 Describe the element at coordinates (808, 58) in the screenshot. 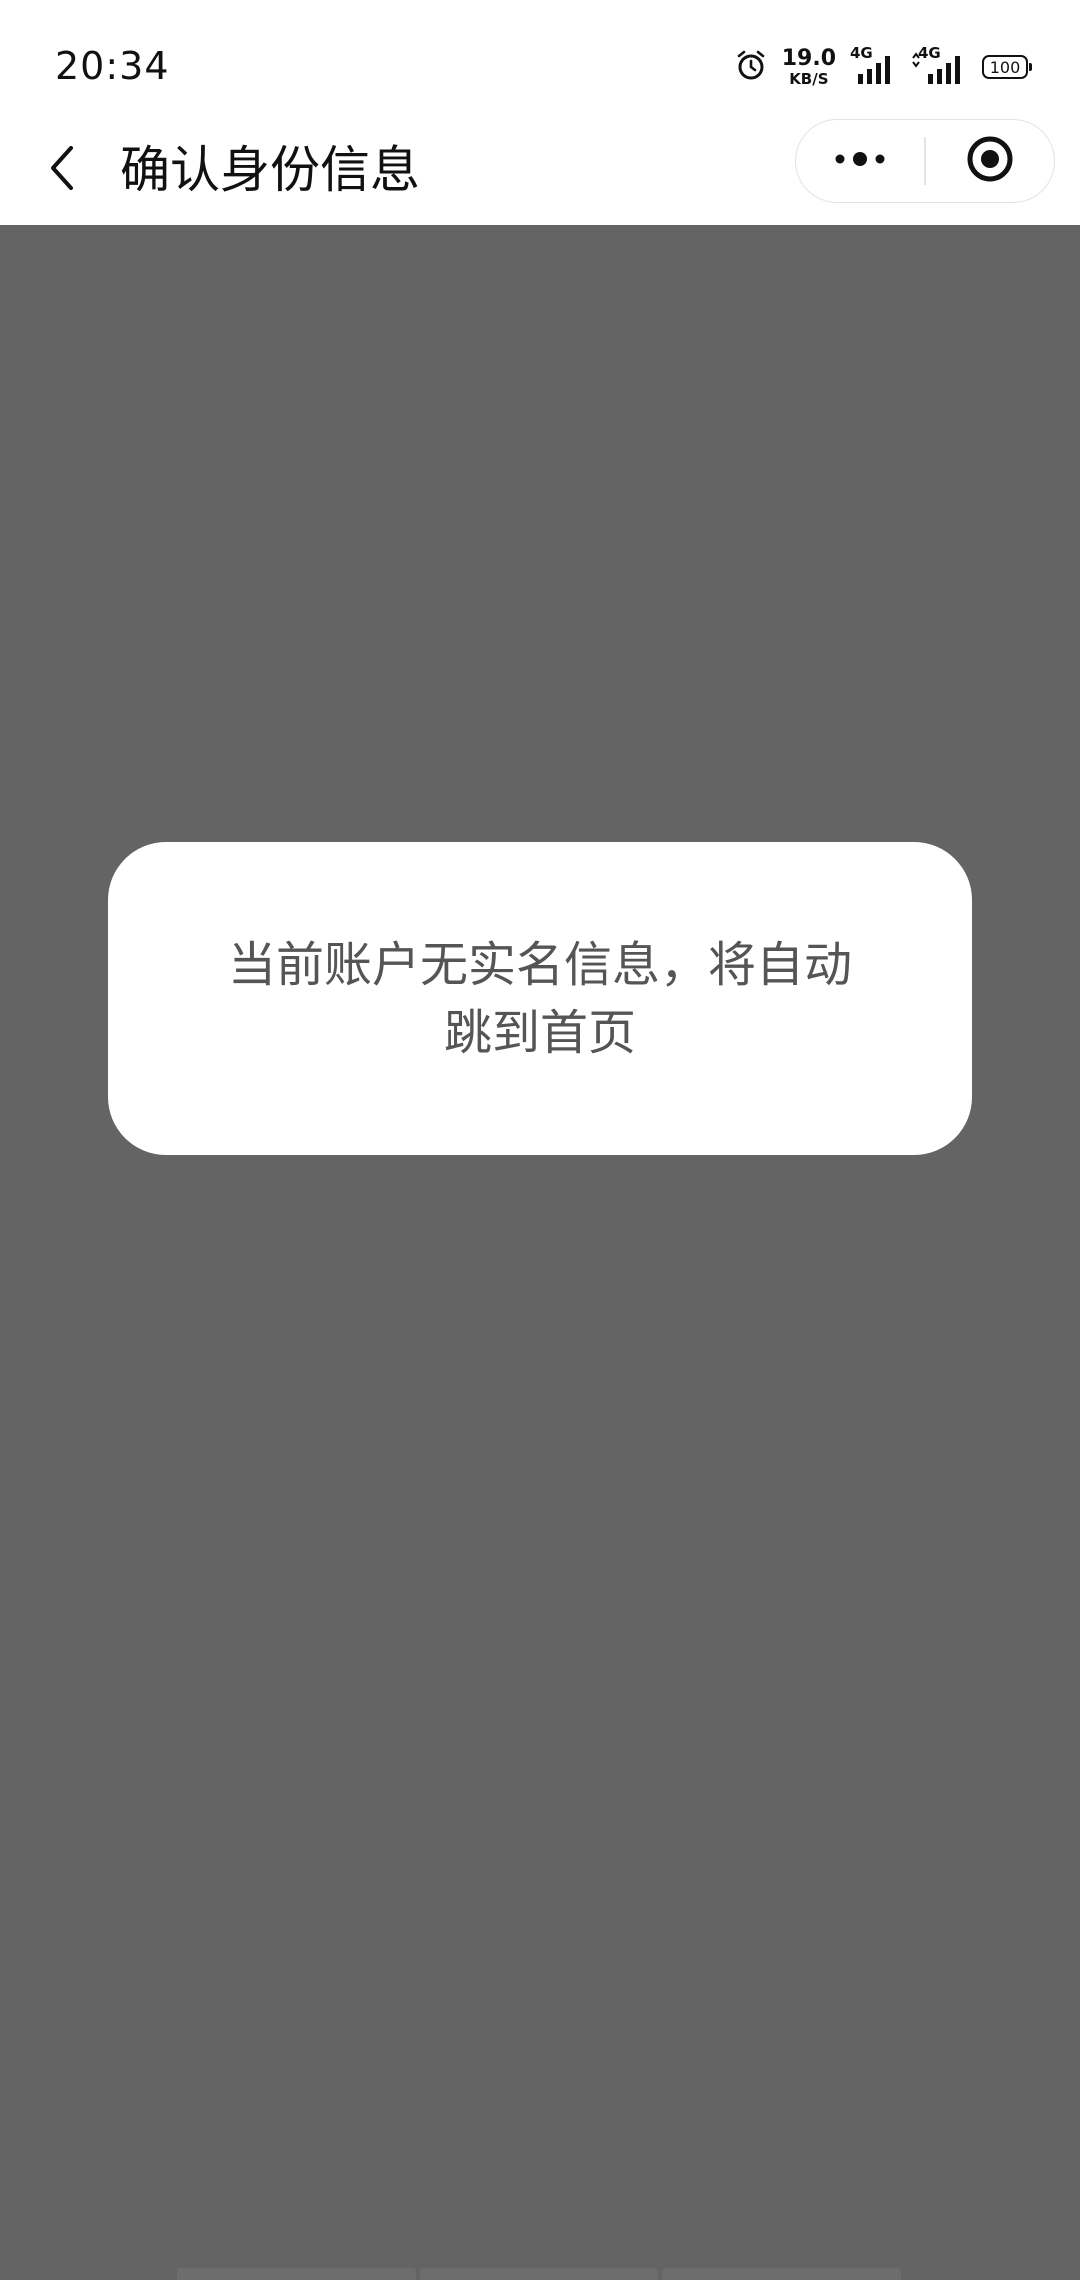

I see `network-speed-value: 19.0` at that location.